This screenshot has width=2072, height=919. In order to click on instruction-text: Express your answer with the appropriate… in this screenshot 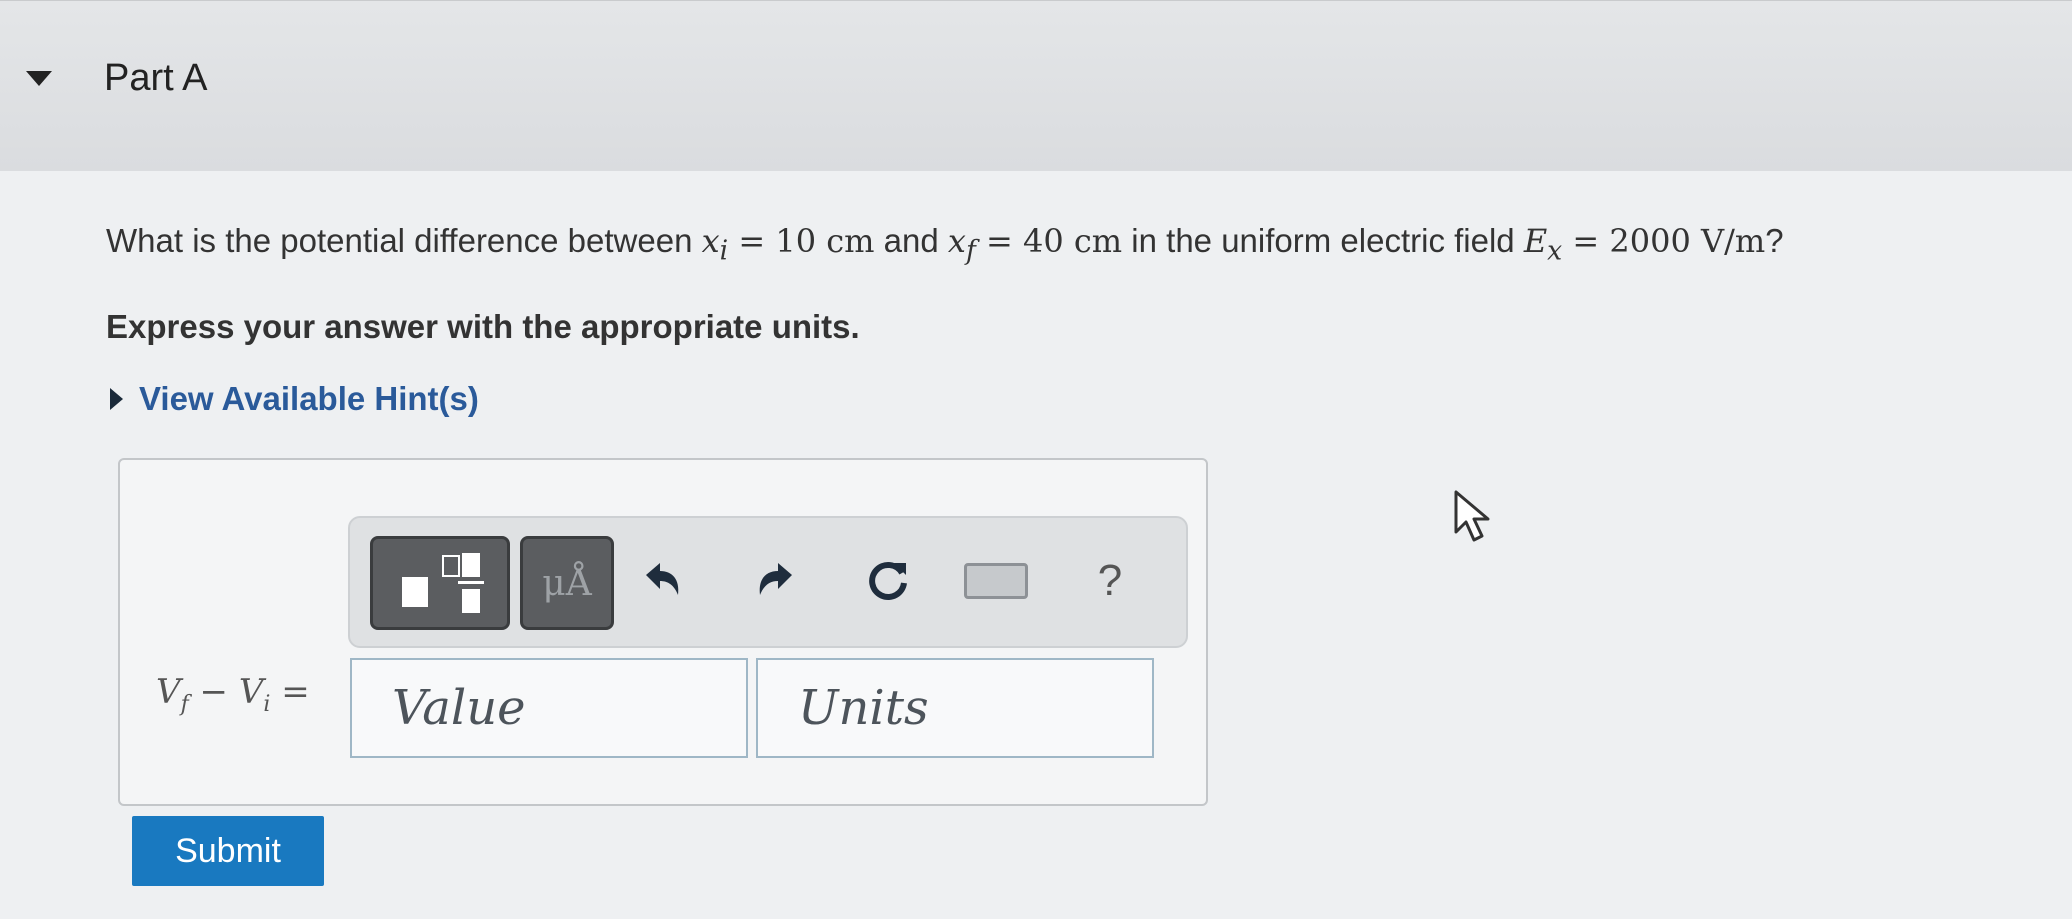, I will do `click(483, 326)`.